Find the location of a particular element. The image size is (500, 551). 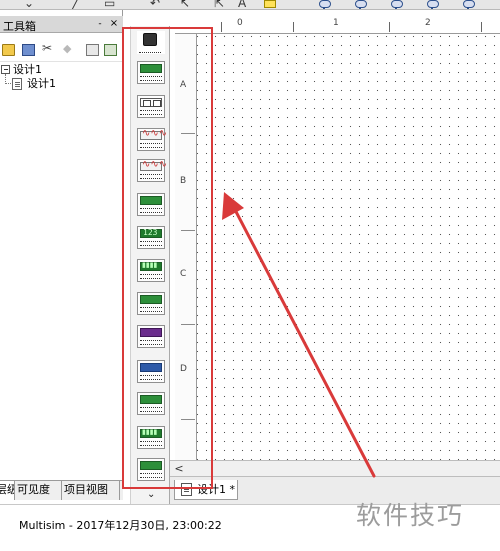

collapse-icon is located at coordinates (5, 69).